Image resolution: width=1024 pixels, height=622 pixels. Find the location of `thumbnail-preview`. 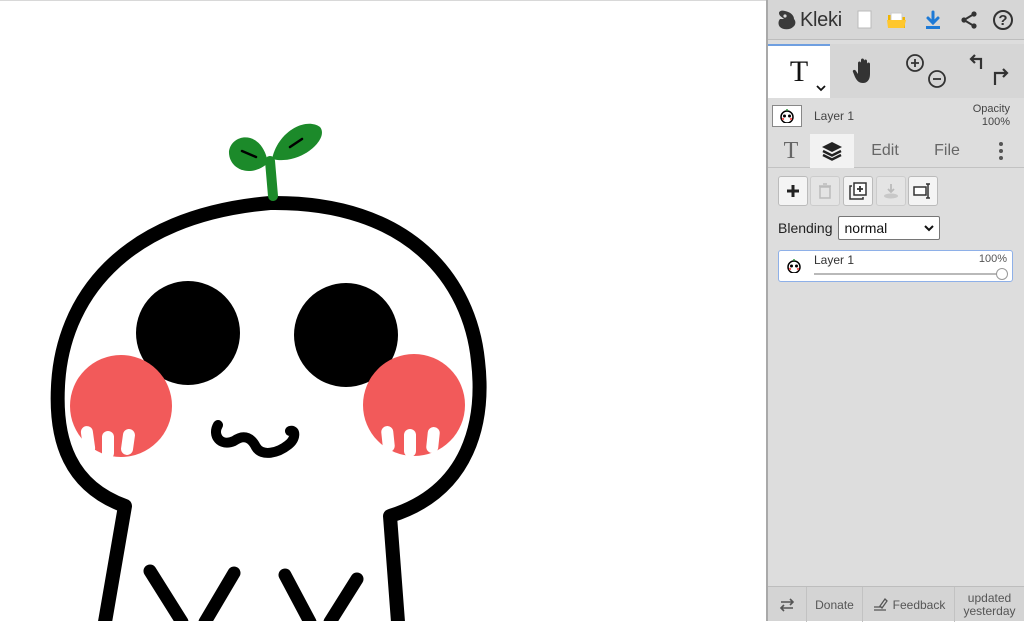

thumbnail-preview is located at coordinates (787, 116).